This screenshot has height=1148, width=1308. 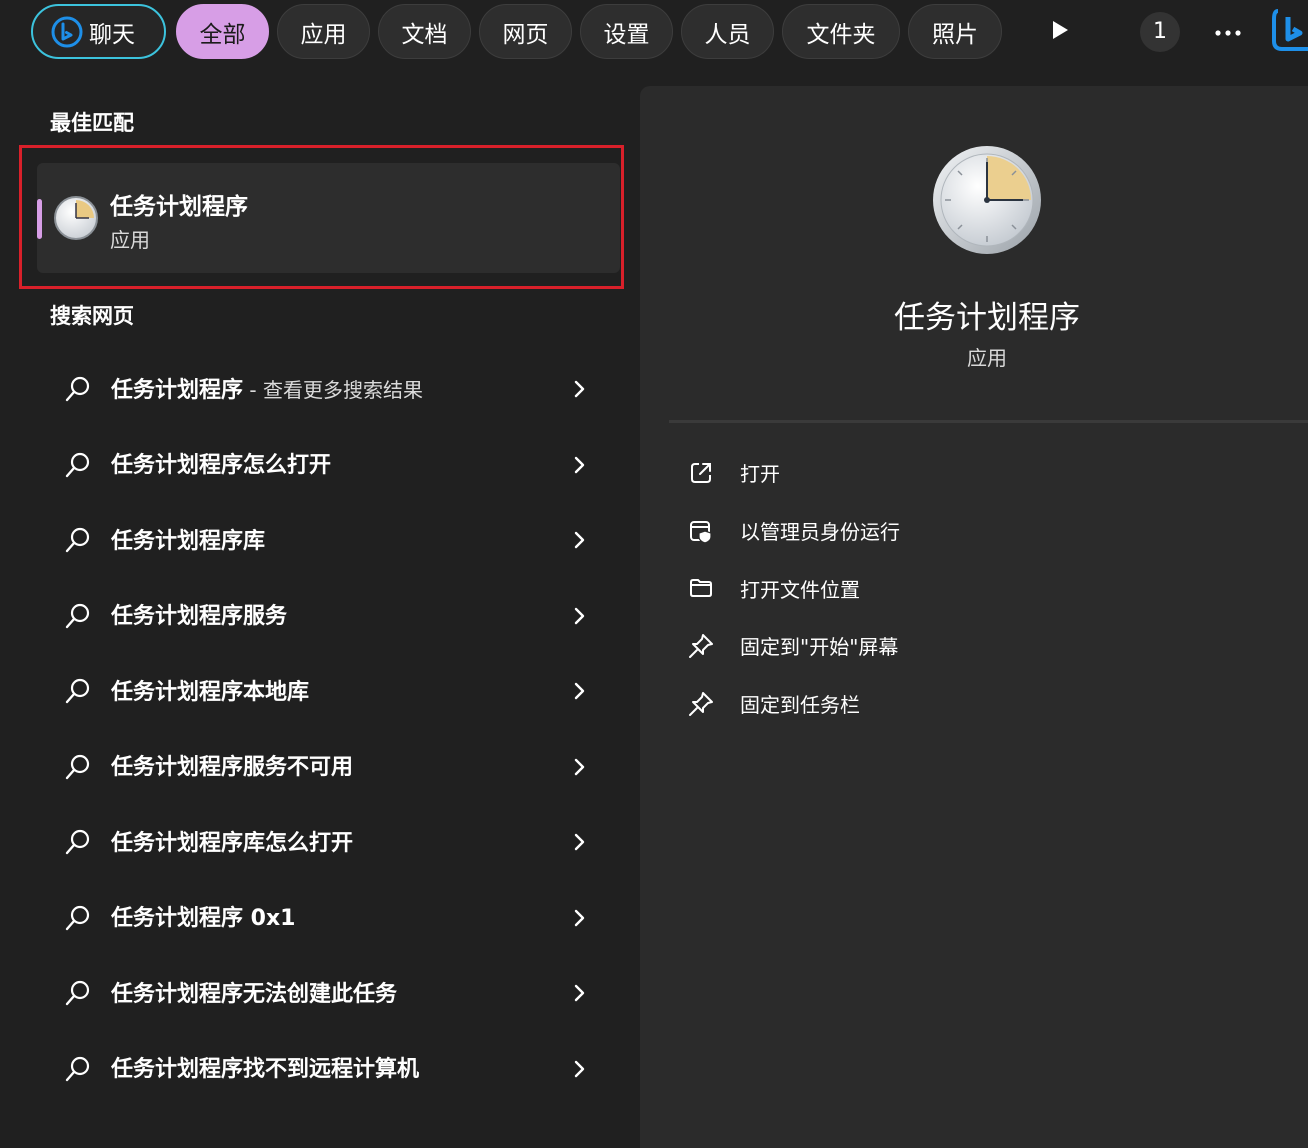 I want to click on tab-folders-label: 文件夹, so click(x=841, y=34).